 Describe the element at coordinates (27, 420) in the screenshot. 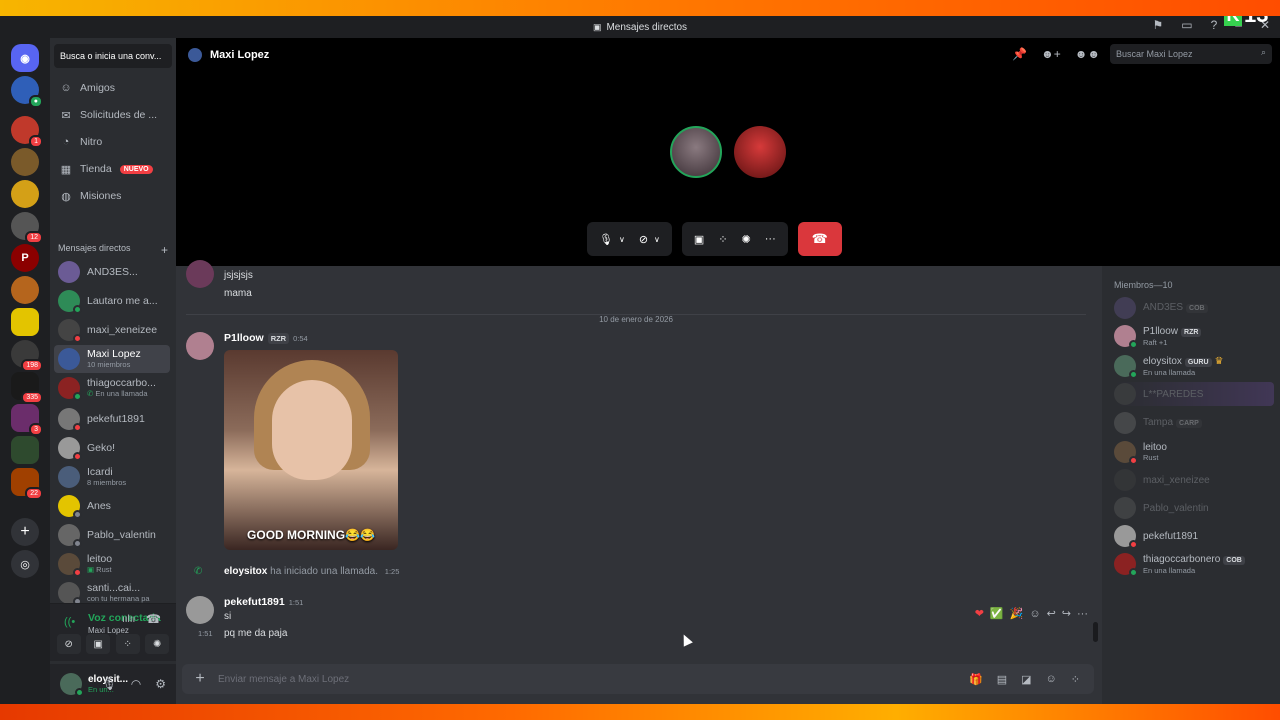

I see `server-folder: 3` at that location.